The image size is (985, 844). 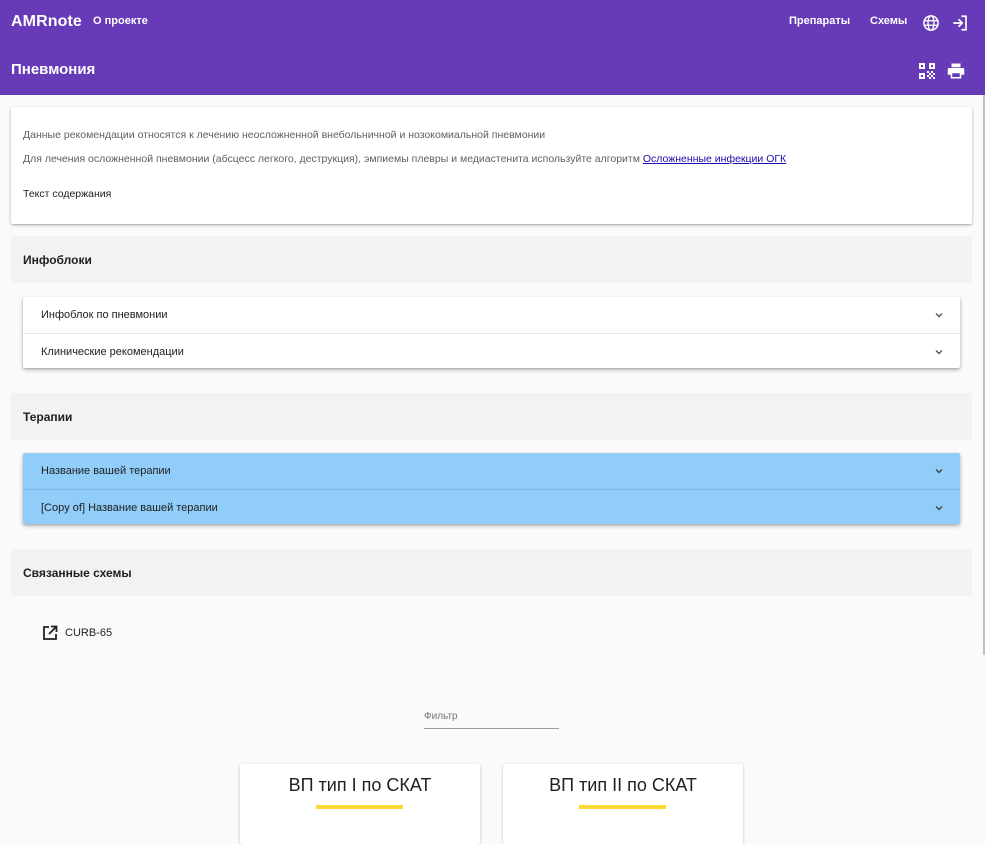 What do you see at coordinates (360, 804) in the screenshot?
I see `scheme-tile: ВП тип I по СКАТ` at bounding box center [360, 804].